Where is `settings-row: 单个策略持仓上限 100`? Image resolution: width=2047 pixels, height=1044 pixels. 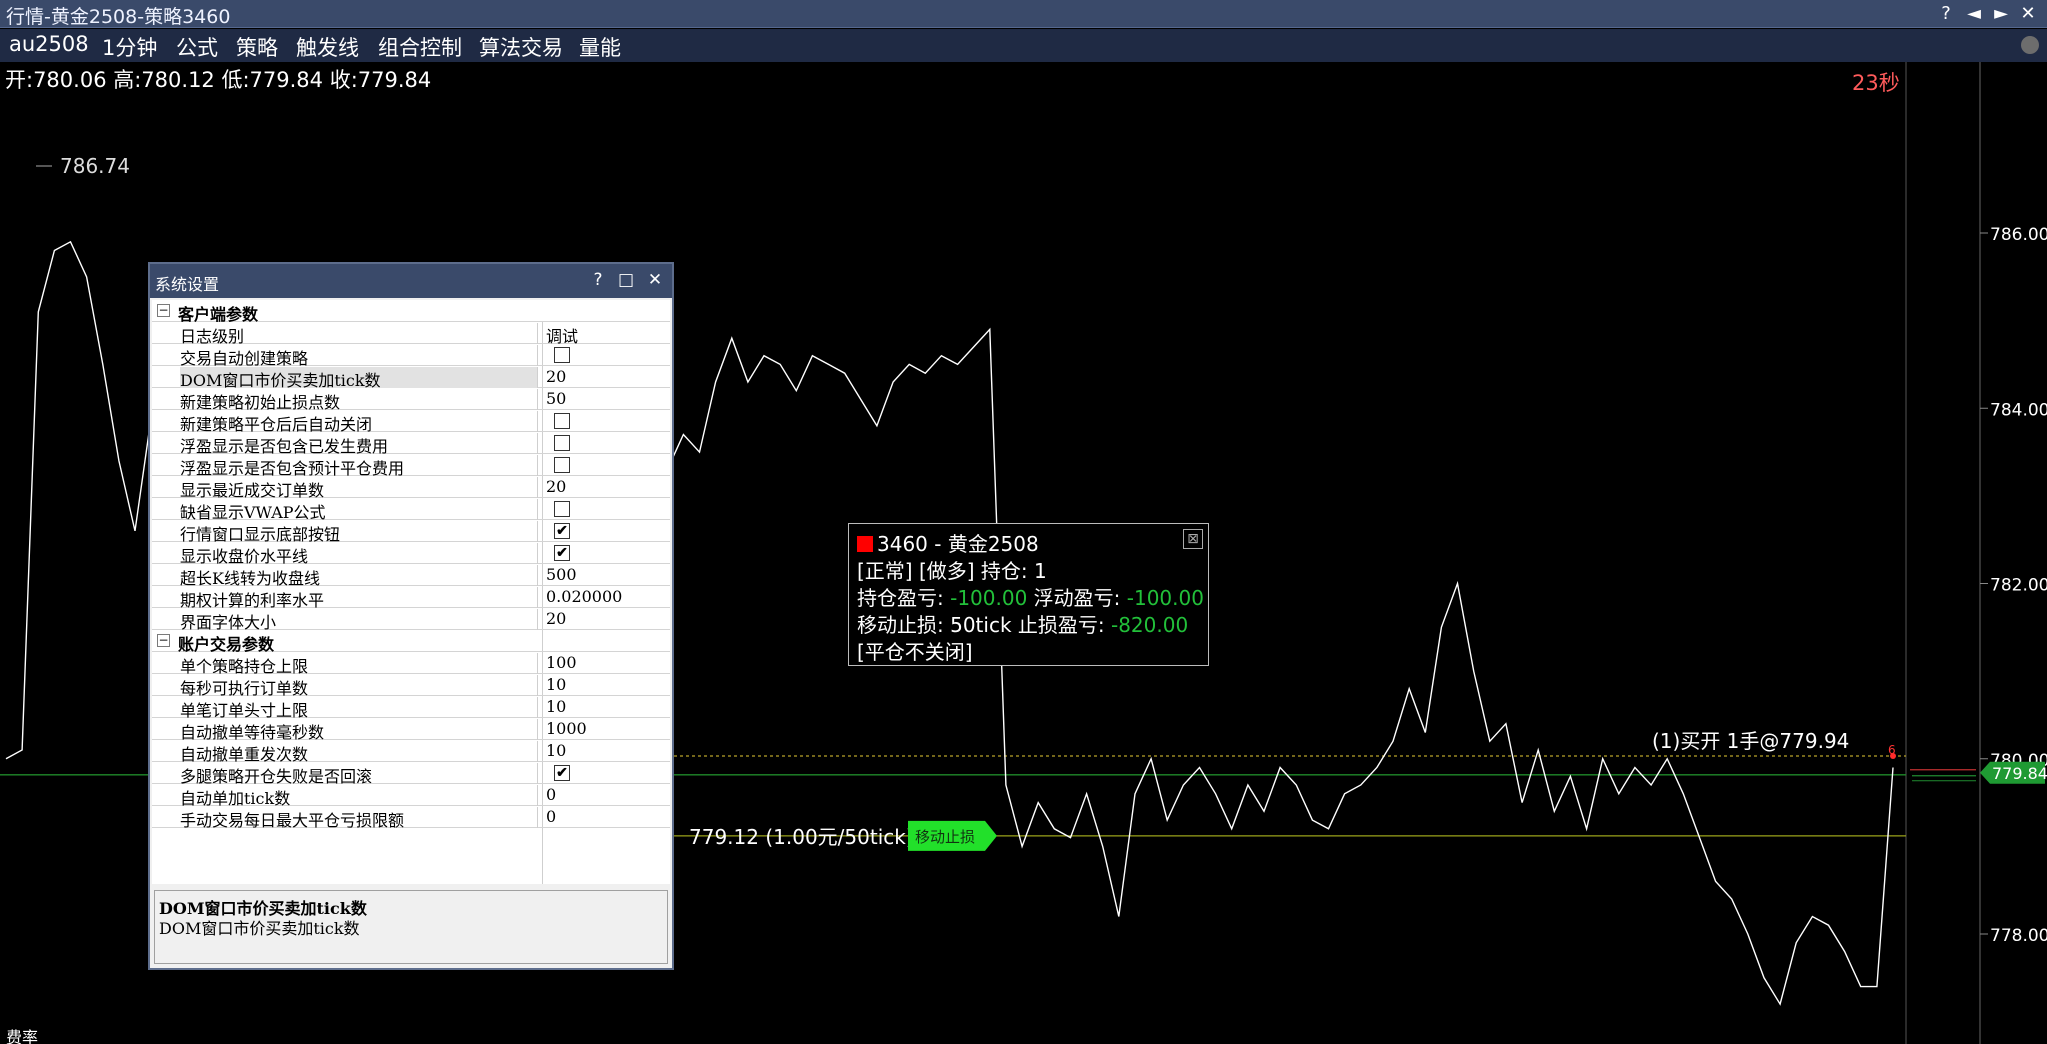 settings-row: 单个策略持仓上限 100 is located at coordinates (411, 663).